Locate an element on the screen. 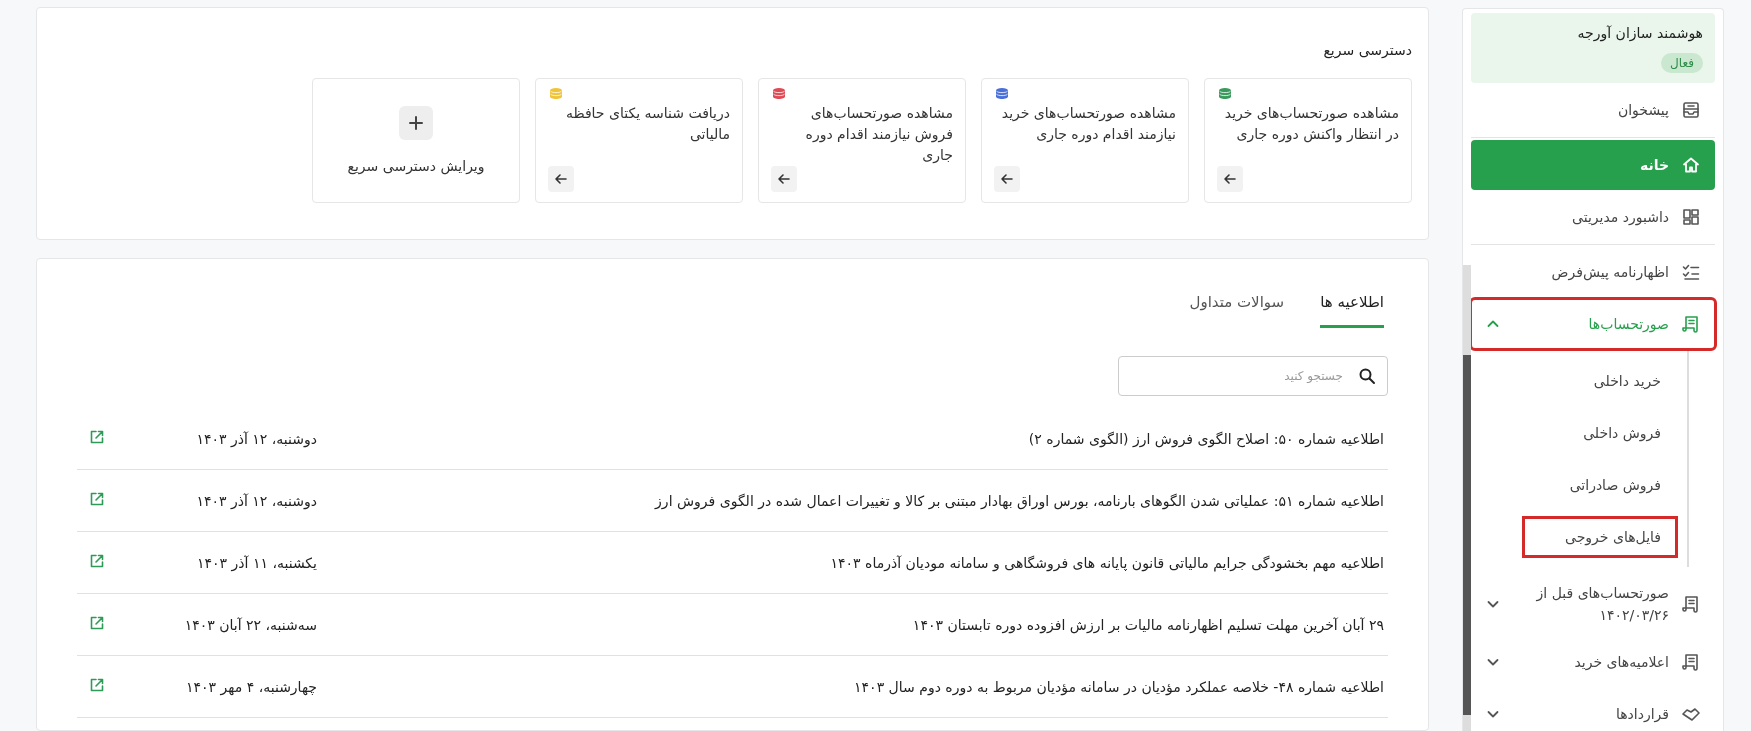 The image size is (1751, 731). tab: سوالات متداول is located at coordinates (1237, 305).